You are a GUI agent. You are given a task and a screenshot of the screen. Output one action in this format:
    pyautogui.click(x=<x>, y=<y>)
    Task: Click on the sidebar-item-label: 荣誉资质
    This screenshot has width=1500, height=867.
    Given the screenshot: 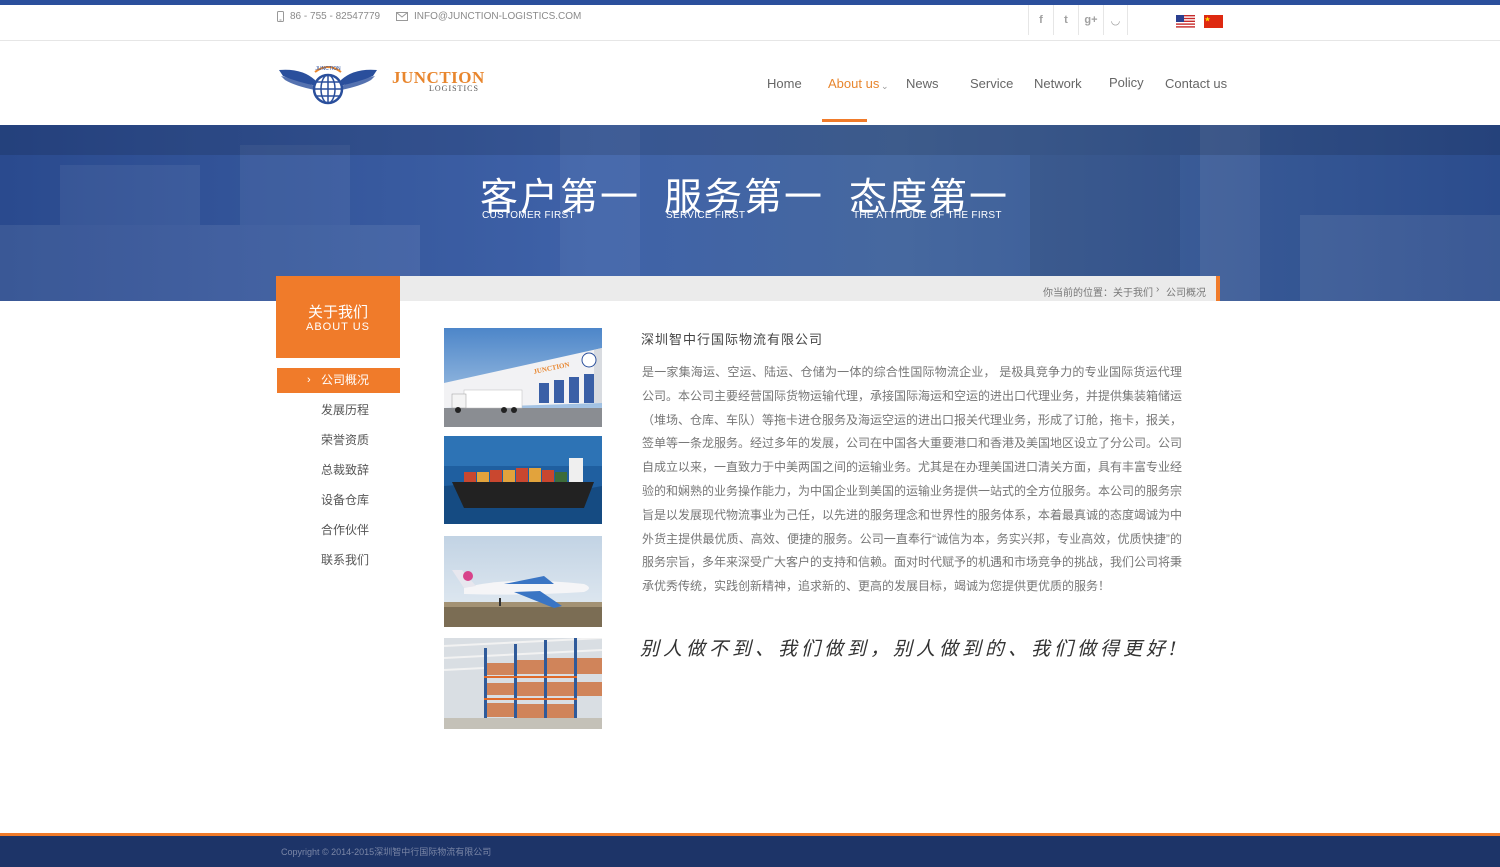 What is the action you would take?
    pyautogui.click(x=345, y=440)
    